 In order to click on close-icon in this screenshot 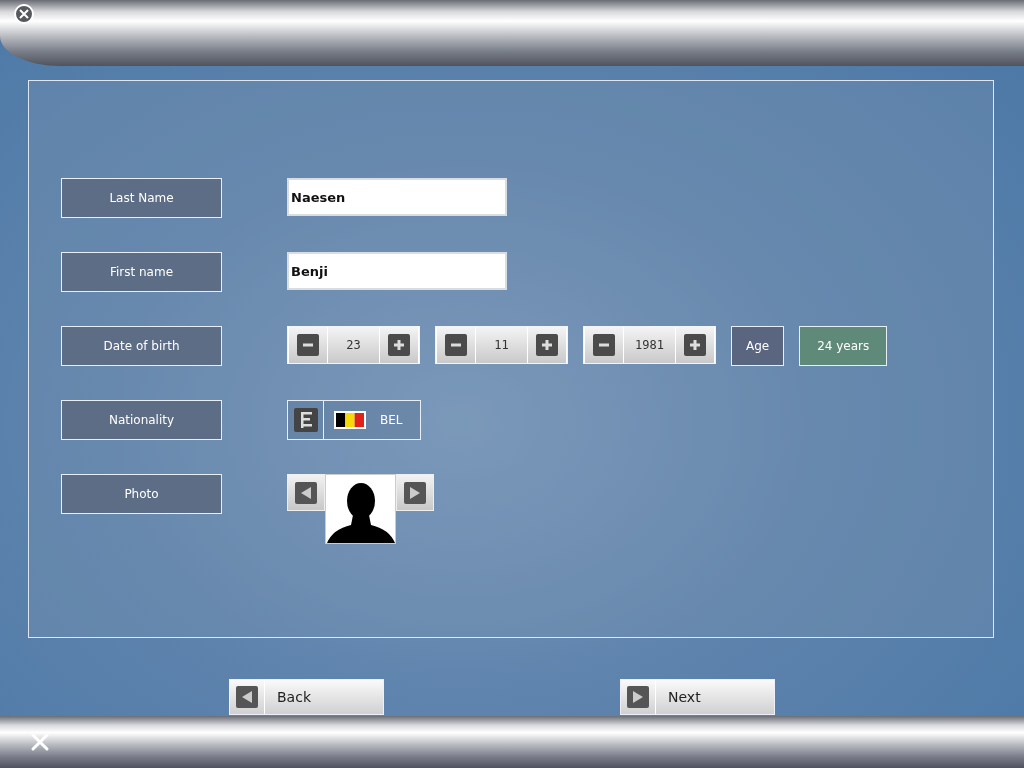, I will do `click(24, 14)`.